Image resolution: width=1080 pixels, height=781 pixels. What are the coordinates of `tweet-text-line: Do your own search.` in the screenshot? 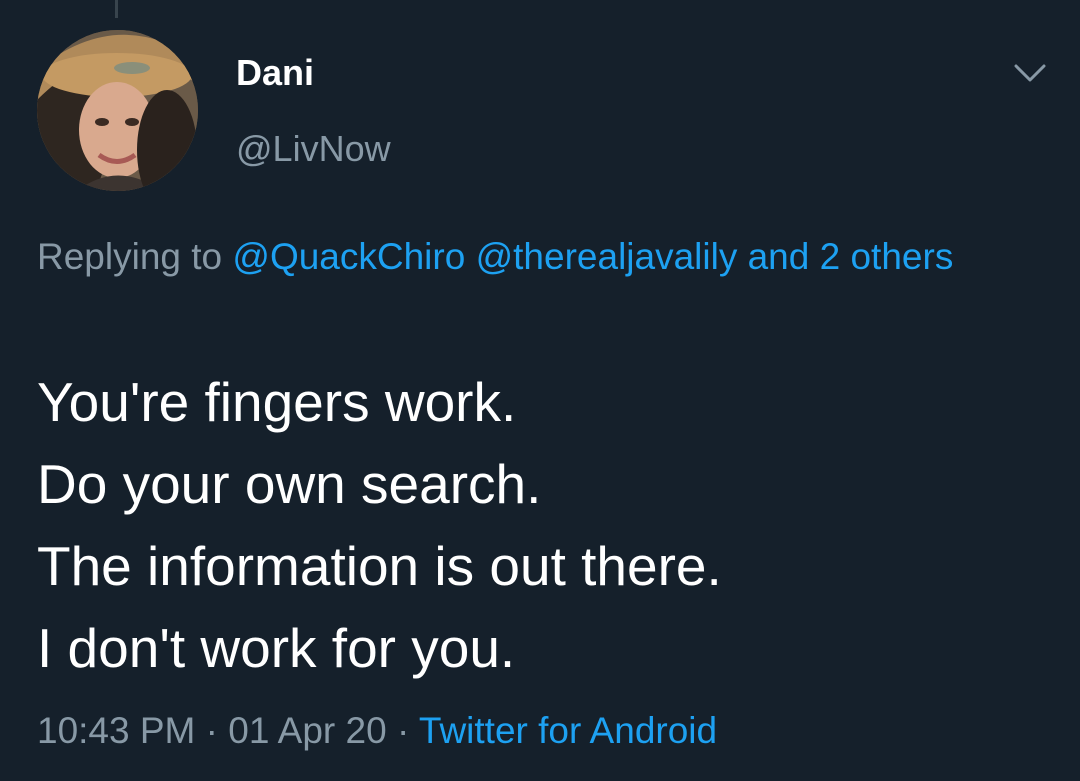 It's located at (289, 484).